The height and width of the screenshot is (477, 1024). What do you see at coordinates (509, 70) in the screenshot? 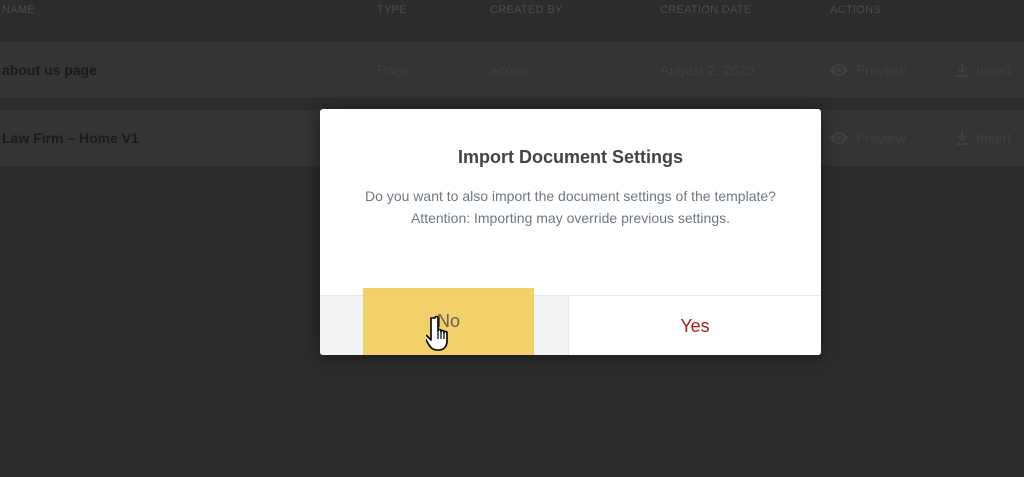
I see `row-1-created-by: admin` at bounding box center [509, 70].